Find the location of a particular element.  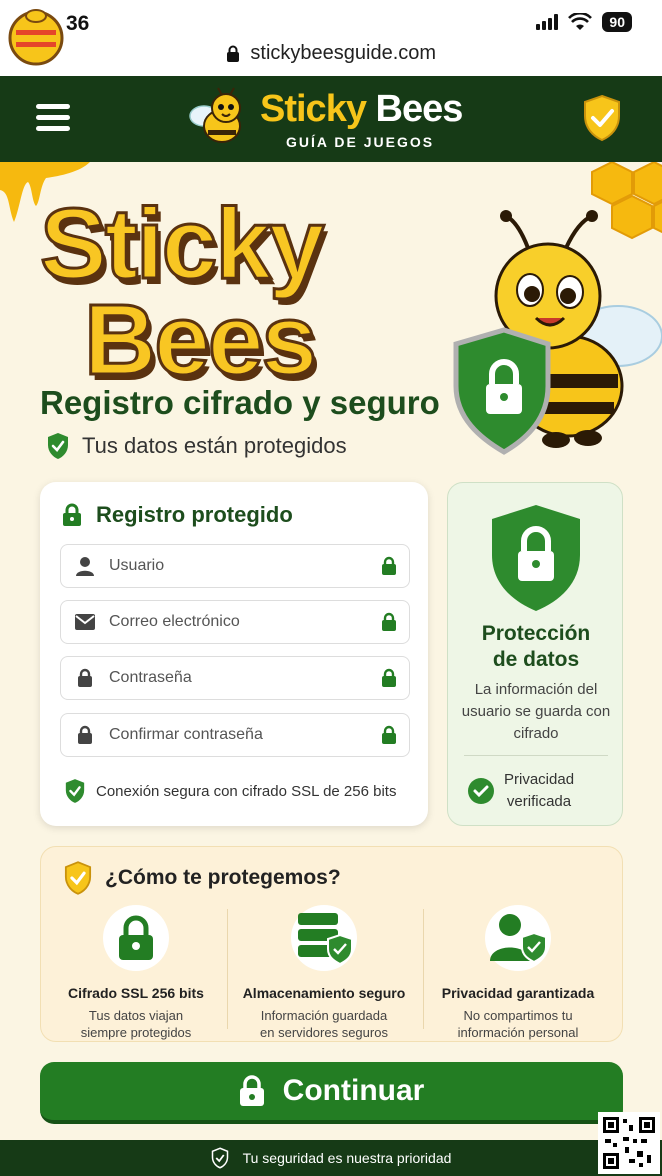

form-title: Registro protegido is located at coordinates (177, 515).